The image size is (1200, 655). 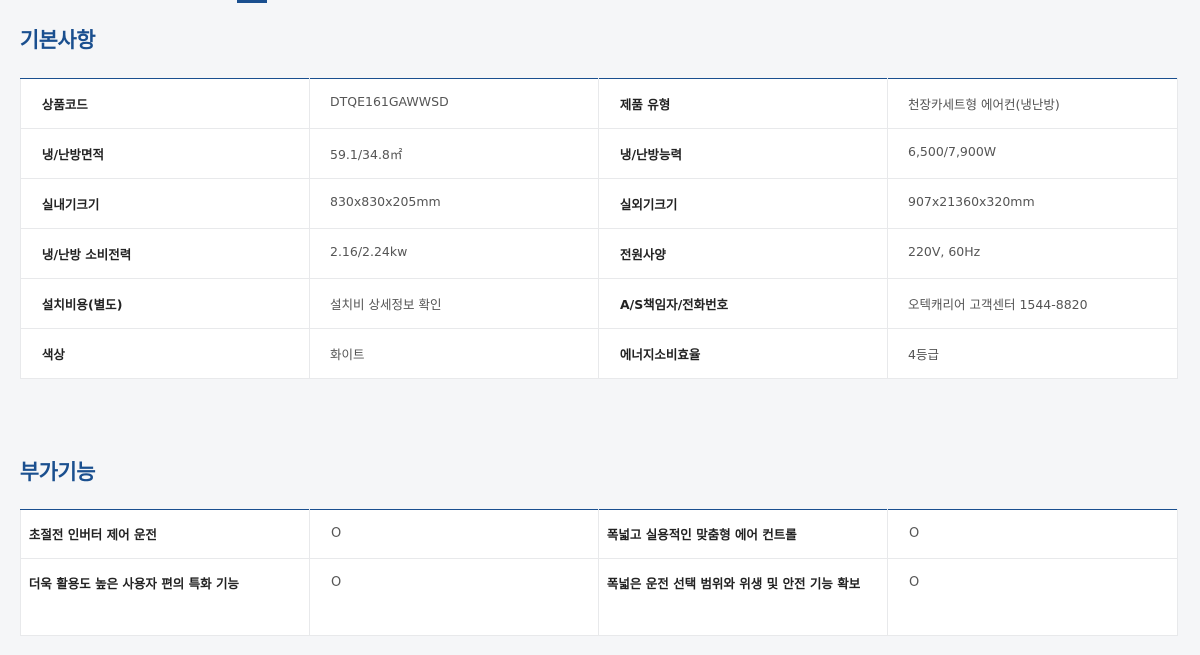 I want to click on table-row: 색상 화이트 에너지소비효율 4등급, so click(x=599, y=353).